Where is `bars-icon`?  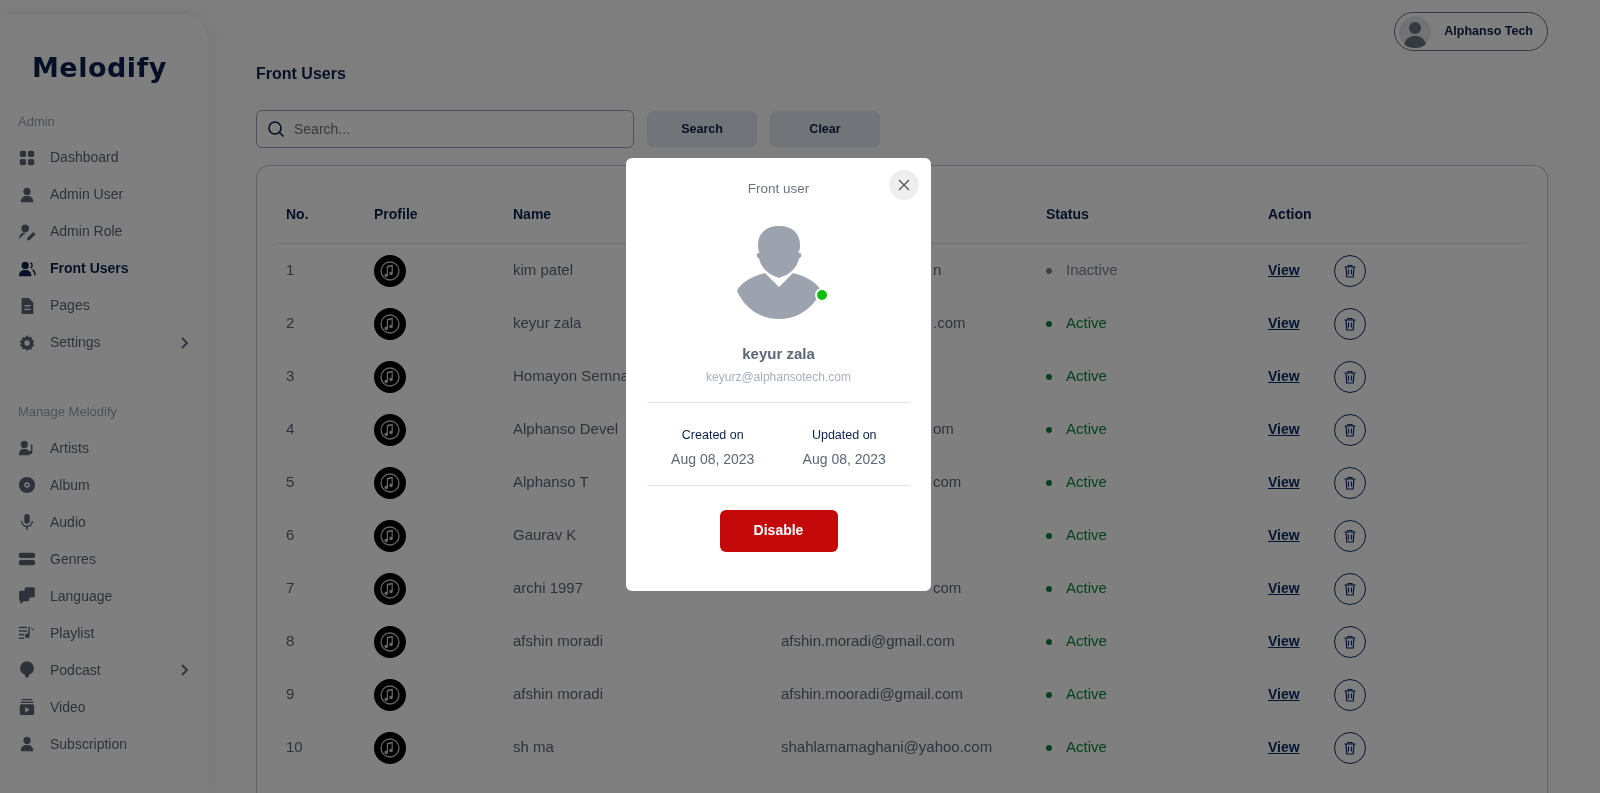 bars-icon is located at coordinates (27, 559).